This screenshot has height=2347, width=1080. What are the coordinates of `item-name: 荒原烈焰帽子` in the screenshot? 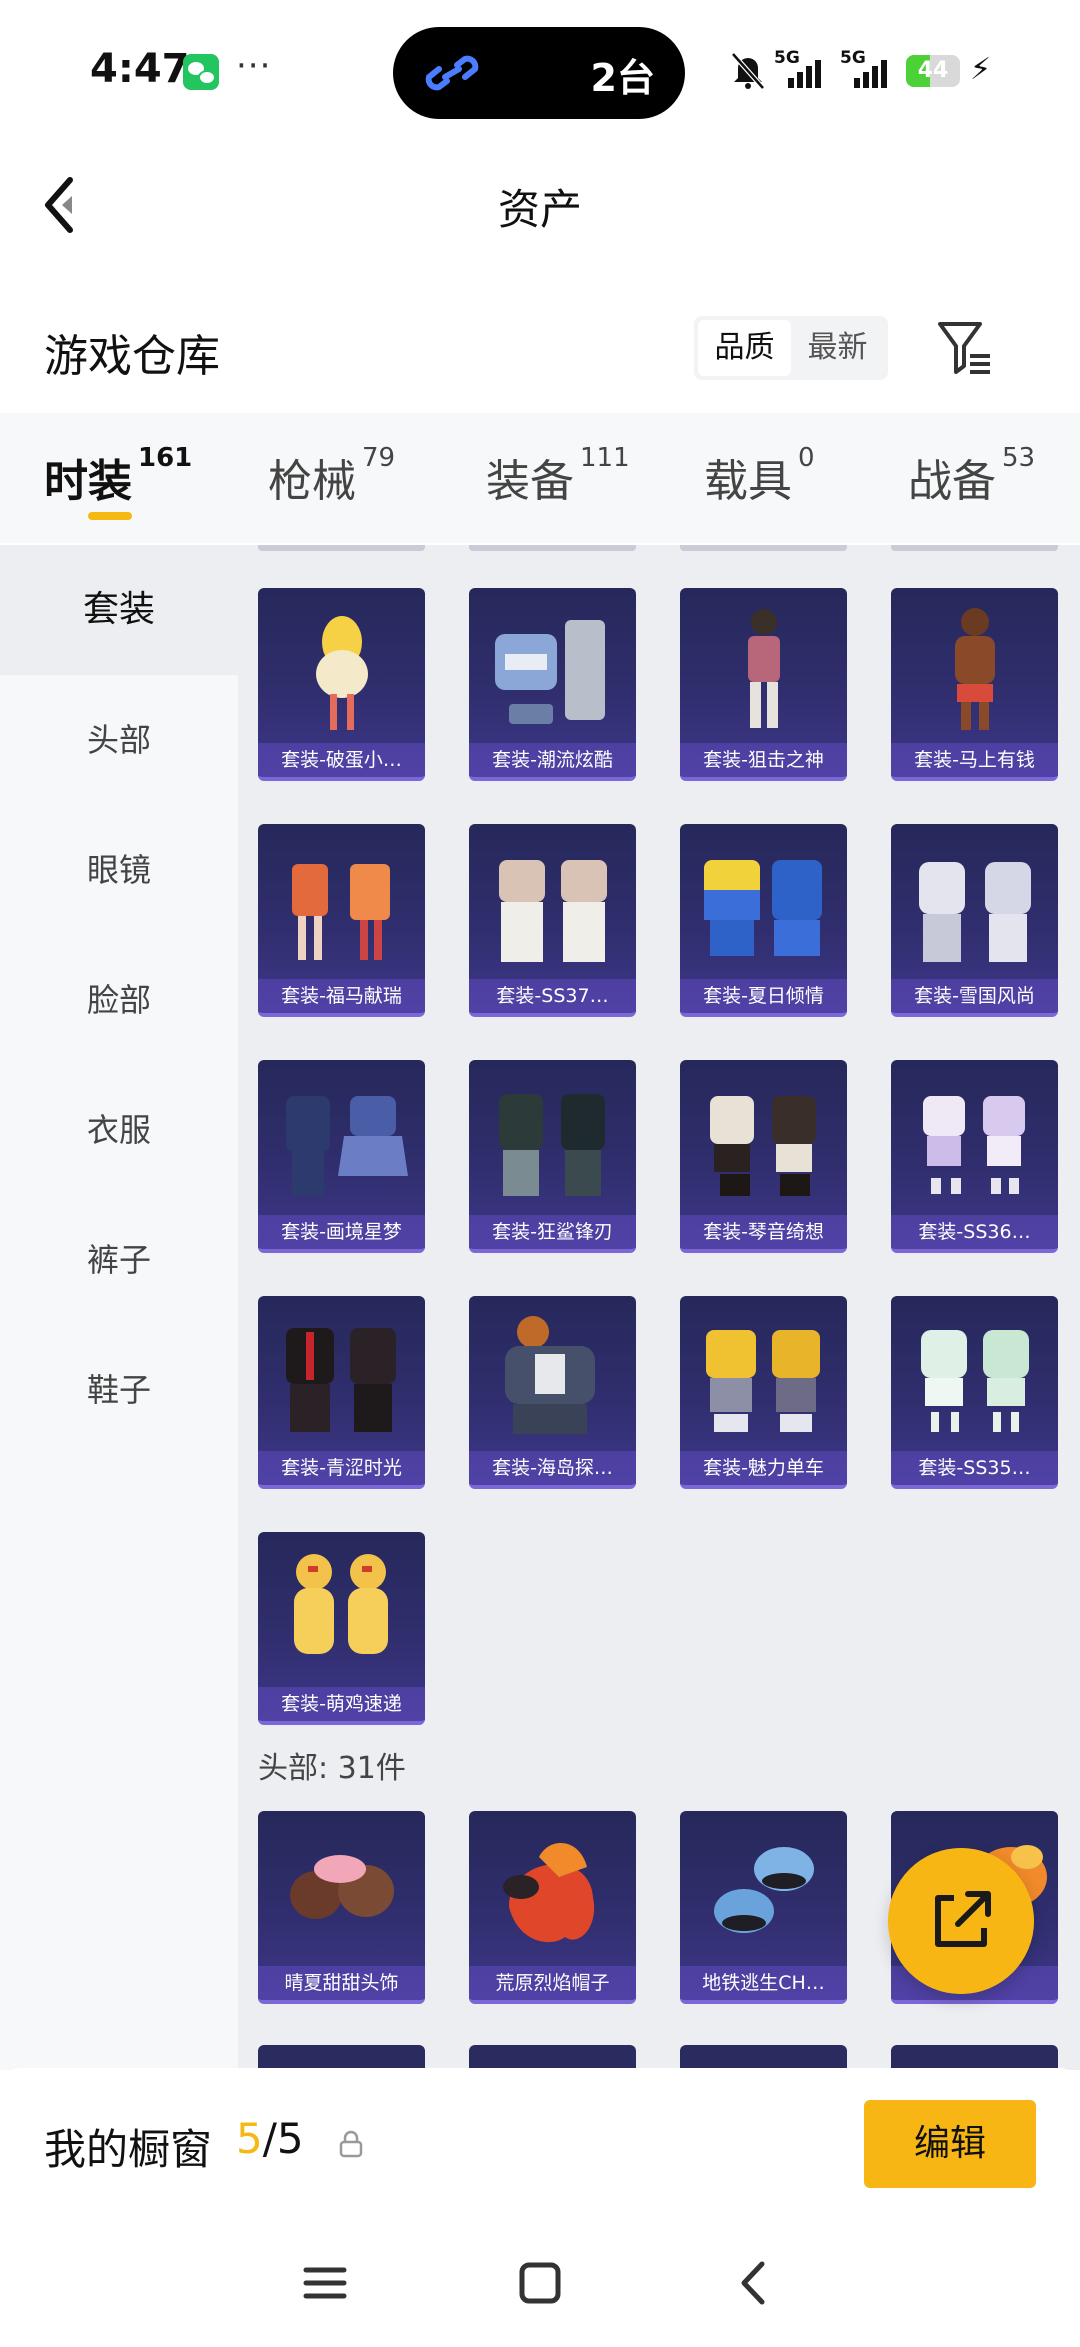 It's located at (552, 1983).